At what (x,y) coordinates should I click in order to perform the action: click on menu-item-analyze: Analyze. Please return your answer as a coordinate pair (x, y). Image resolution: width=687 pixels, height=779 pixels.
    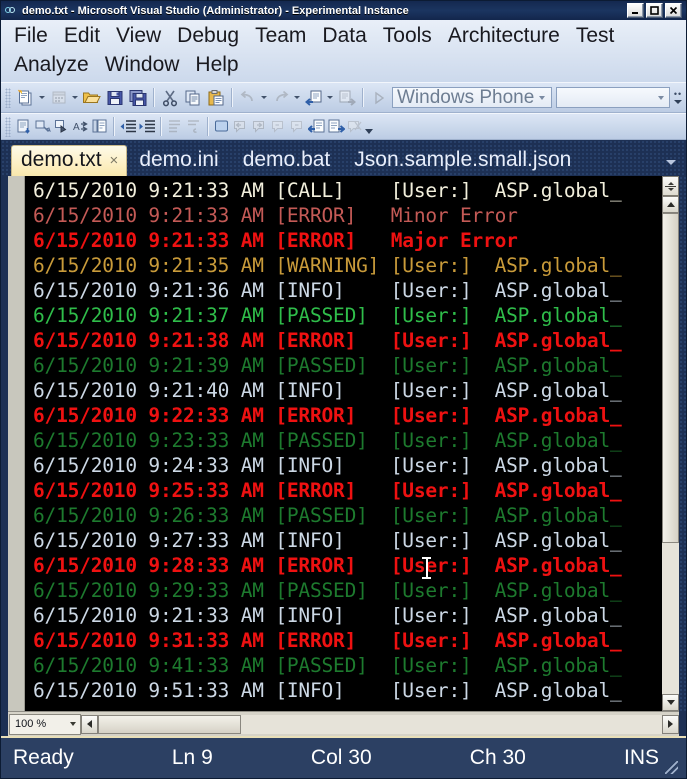
    Looking at the image, I should click on (51, 64).